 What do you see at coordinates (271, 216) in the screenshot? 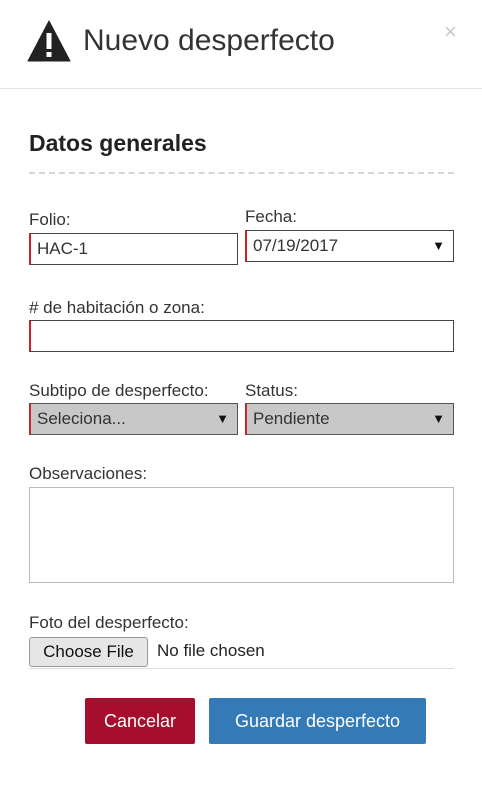
I see `fecha-label: Fecha:` at bounding box center [271, 216].